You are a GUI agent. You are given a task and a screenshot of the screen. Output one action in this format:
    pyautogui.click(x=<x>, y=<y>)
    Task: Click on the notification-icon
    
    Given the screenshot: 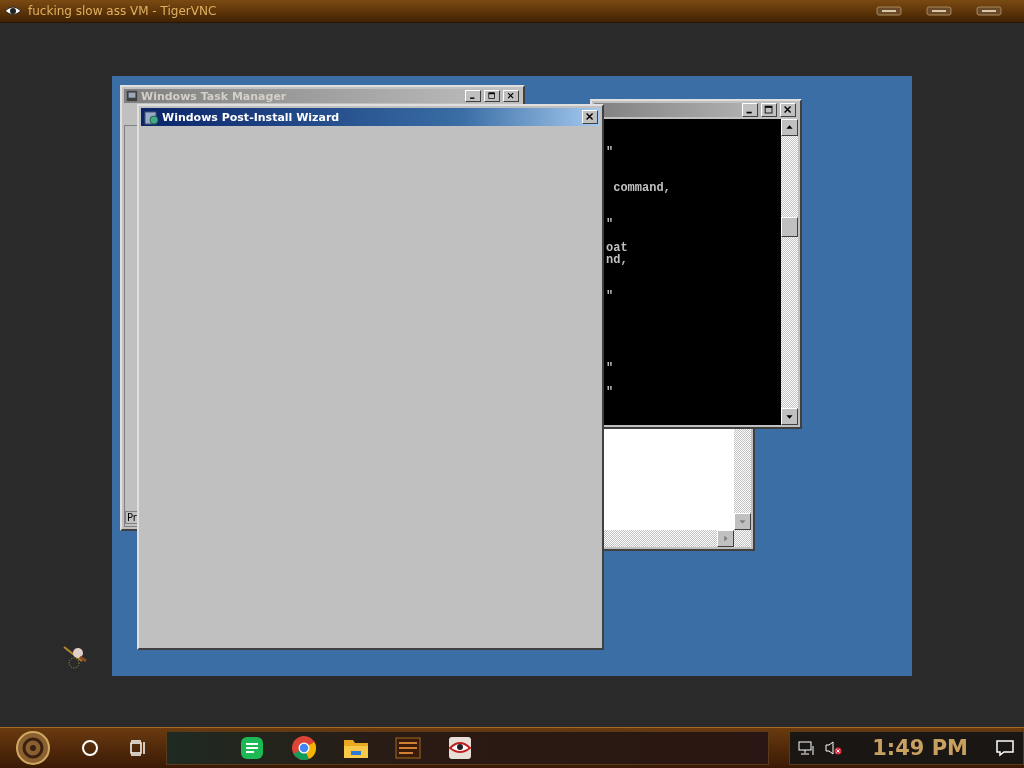 What is the action you would take?
    pyautogui.click(x=1005, y=748)
    